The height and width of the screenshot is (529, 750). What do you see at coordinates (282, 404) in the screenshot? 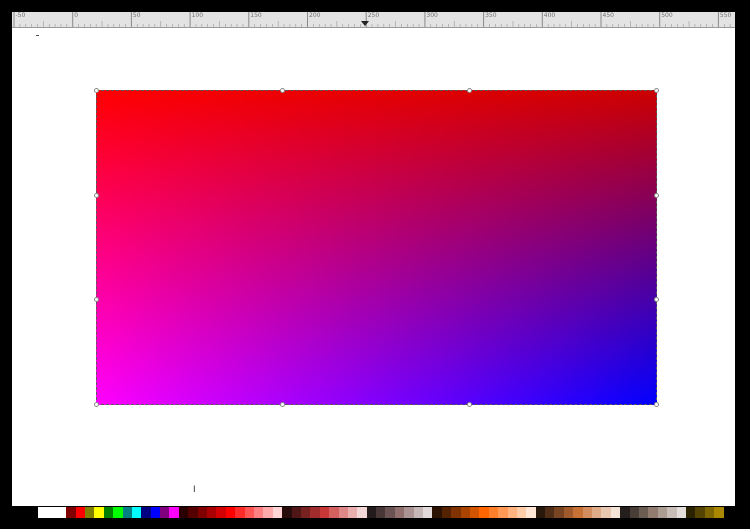
I see `resize-handle-bottom-mid` at bounding box center [282, 404].